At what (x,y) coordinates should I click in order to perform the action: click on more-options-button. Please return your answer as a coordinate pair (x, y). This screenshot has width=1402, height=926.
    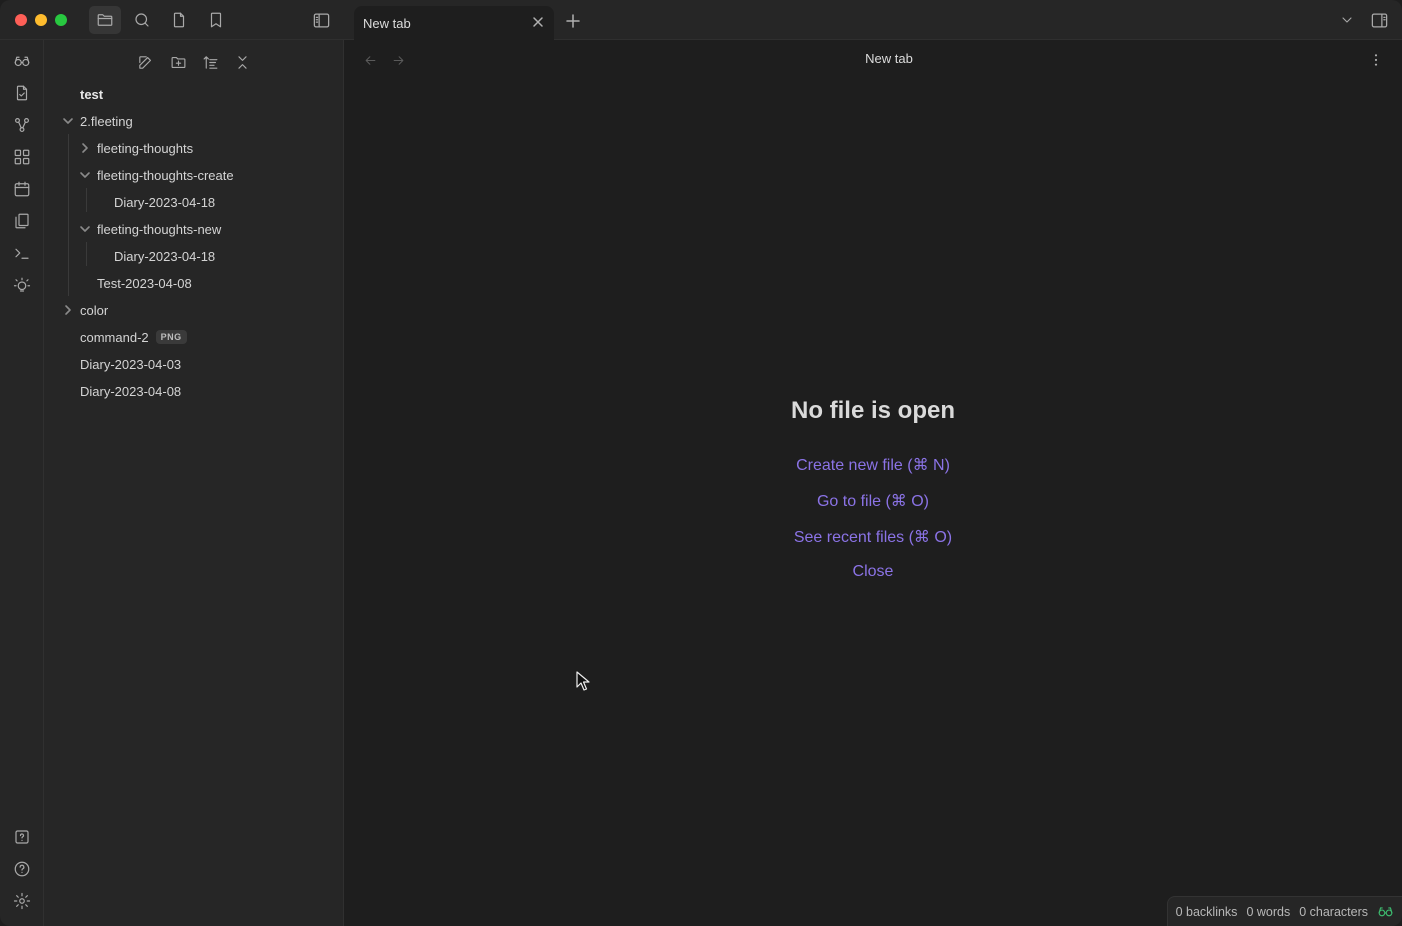
    Looking at the image, I should click on (1376, 60).